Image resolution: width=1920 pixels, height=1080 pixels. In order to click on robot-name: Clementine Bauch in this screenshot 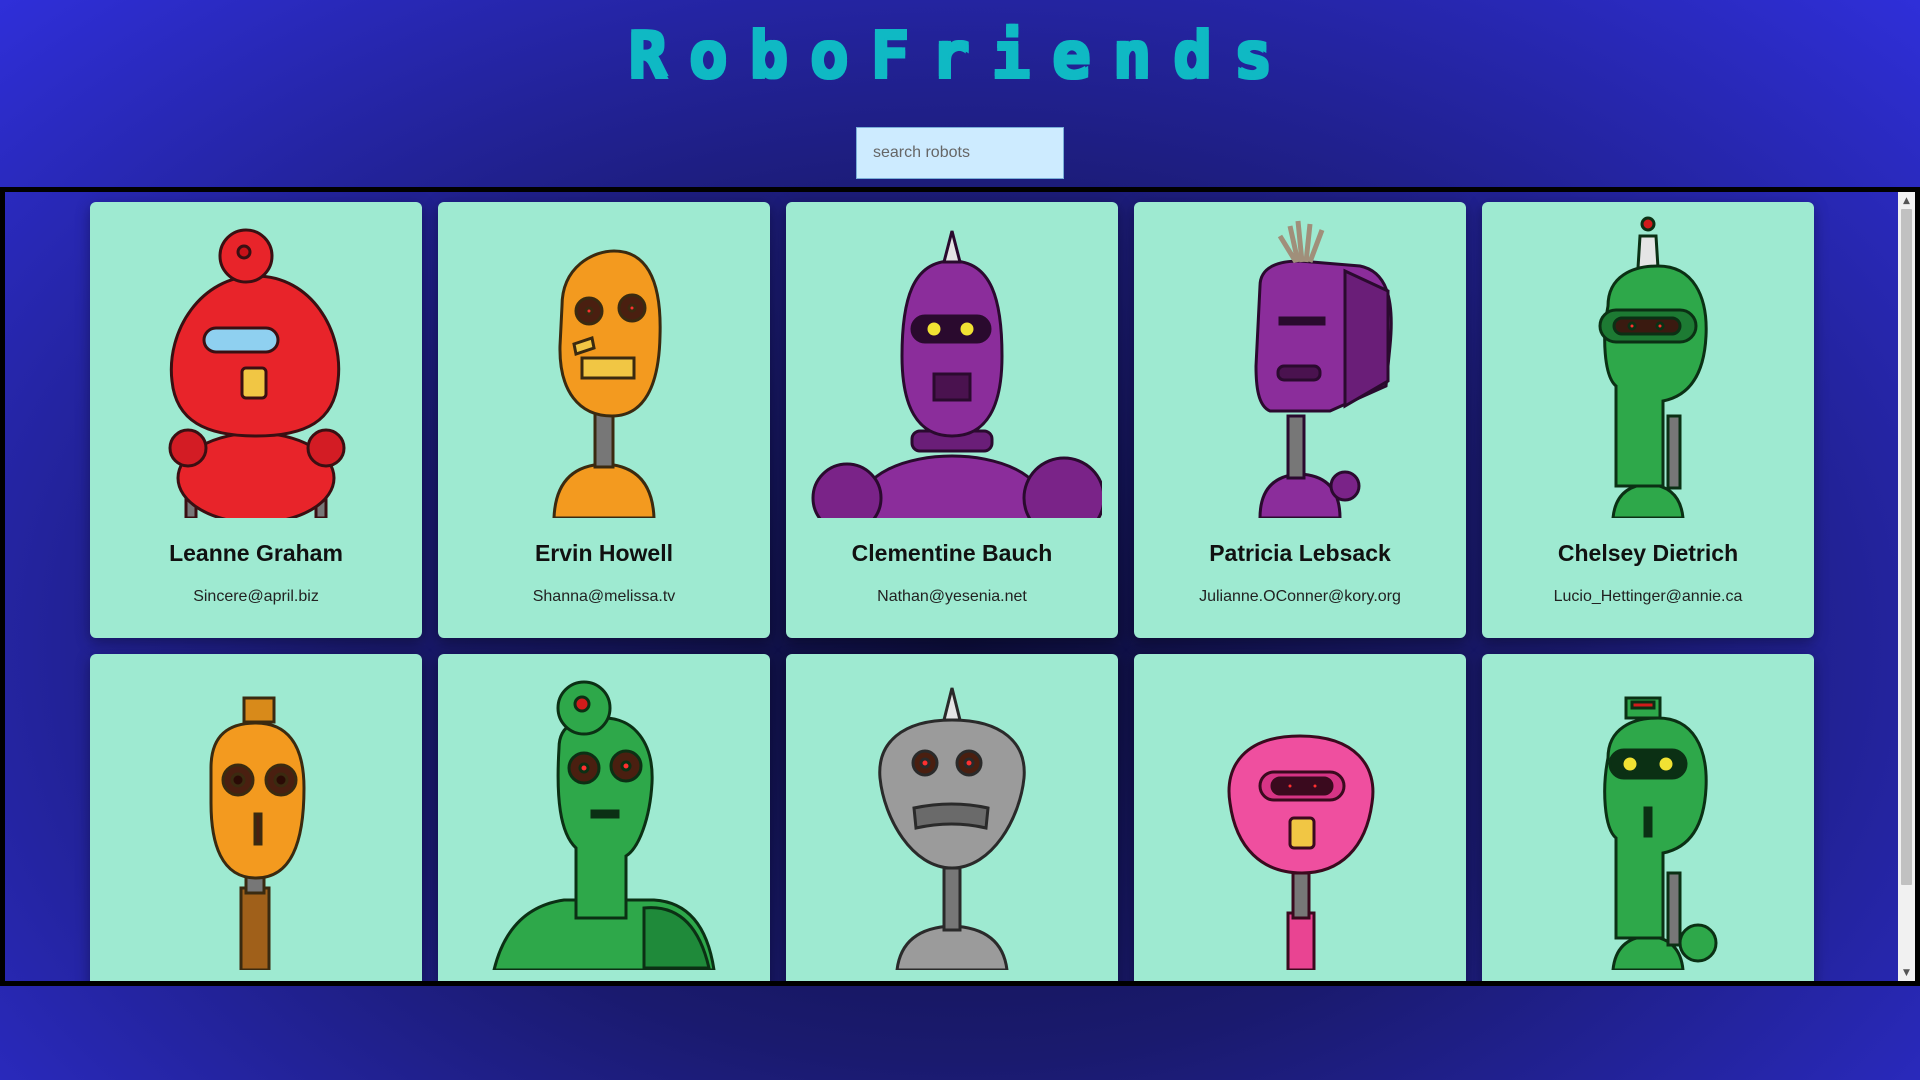, I will do `click(952, 553)`.